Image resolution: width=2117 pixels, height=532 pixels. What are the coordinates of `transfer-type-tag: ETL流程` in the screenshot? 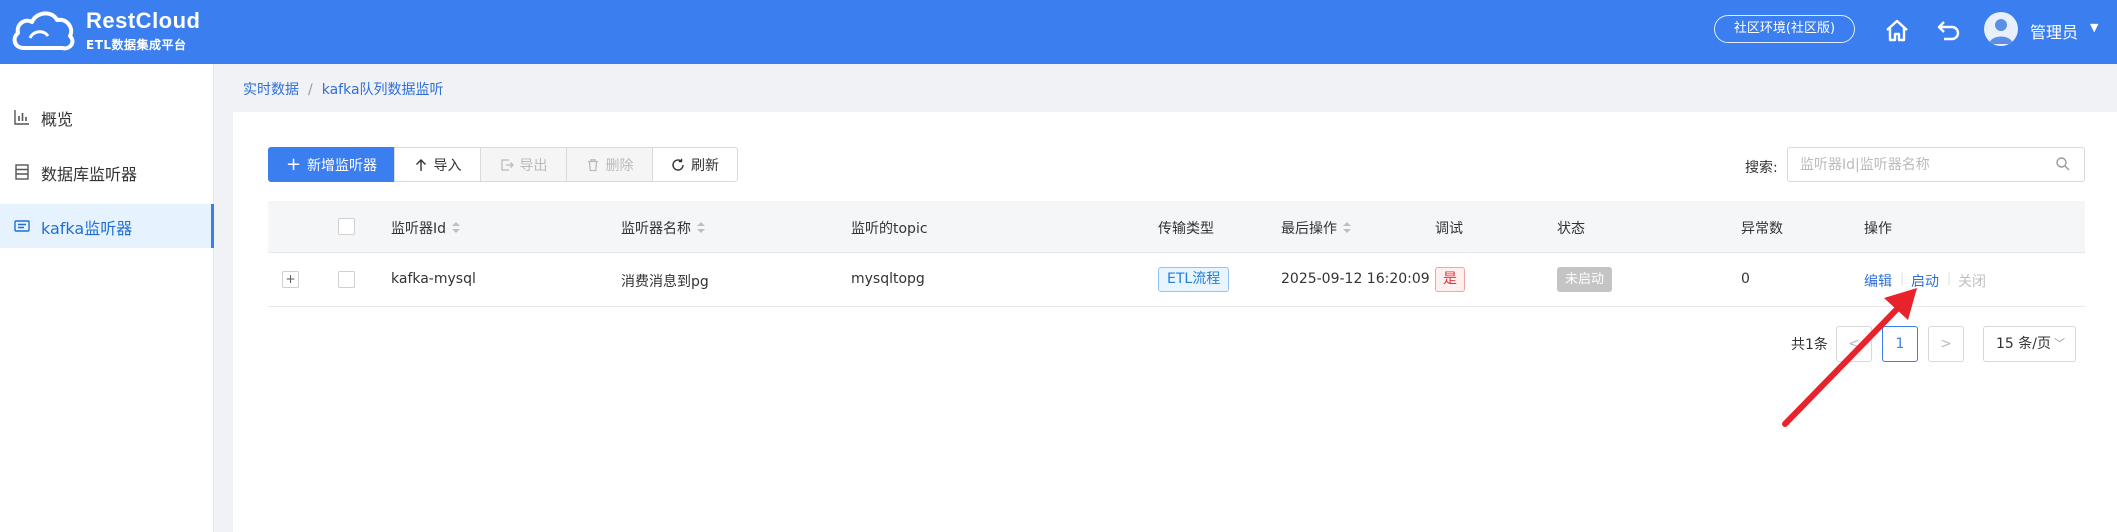 It's located at (1194, 279).